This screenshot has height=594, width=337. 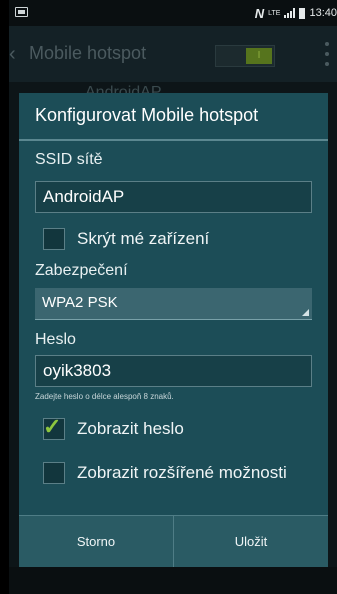 I want to click on advanced-options-row: Zobrazit rozšířené možnosti, so click(x=165, y=473).